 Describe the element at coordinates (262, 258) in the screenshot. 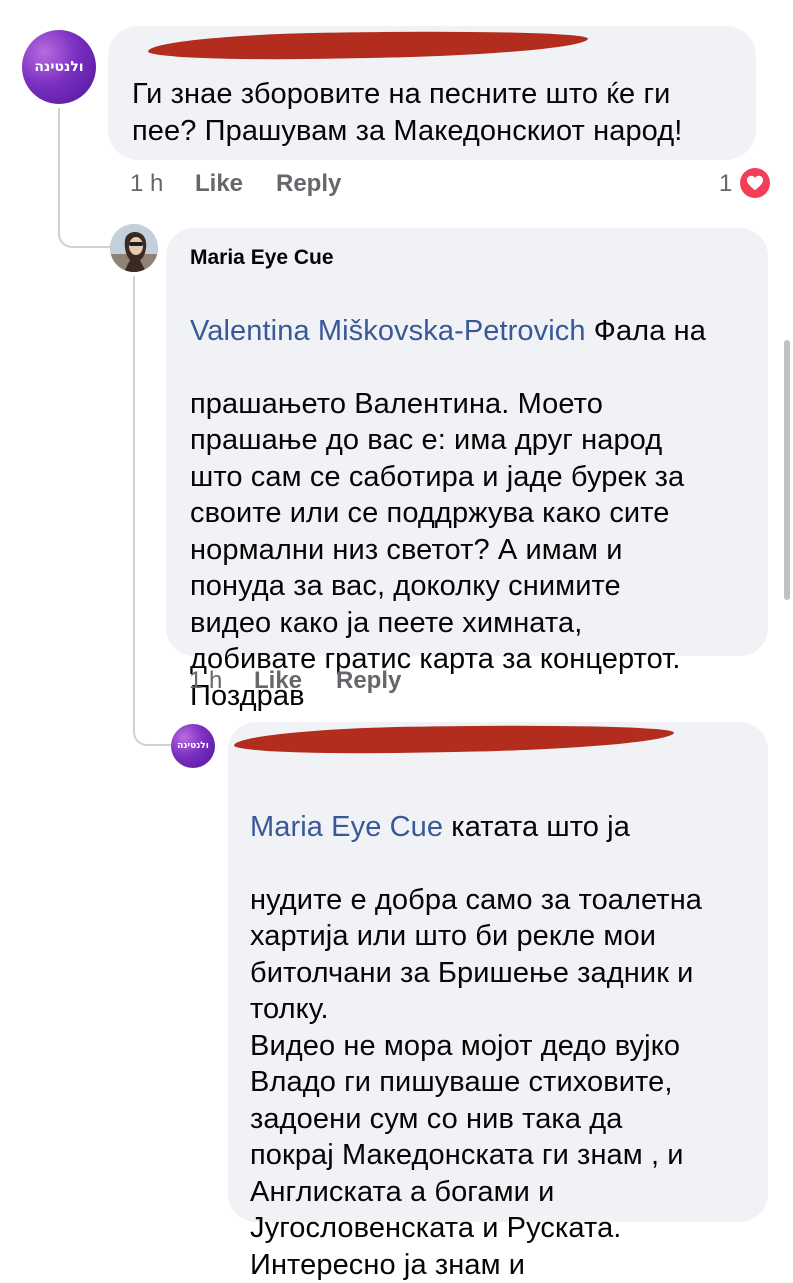

I see `comment-author: Maria Eye Cue` at that location.